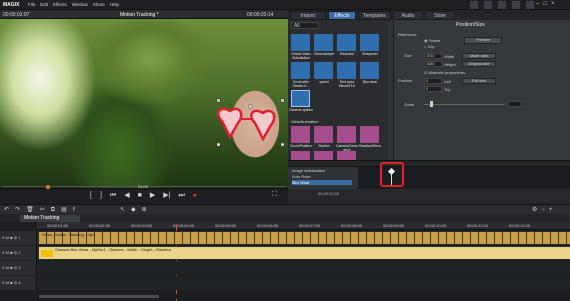  I want to click on zoom-in-icon: +, so click(551, 210).